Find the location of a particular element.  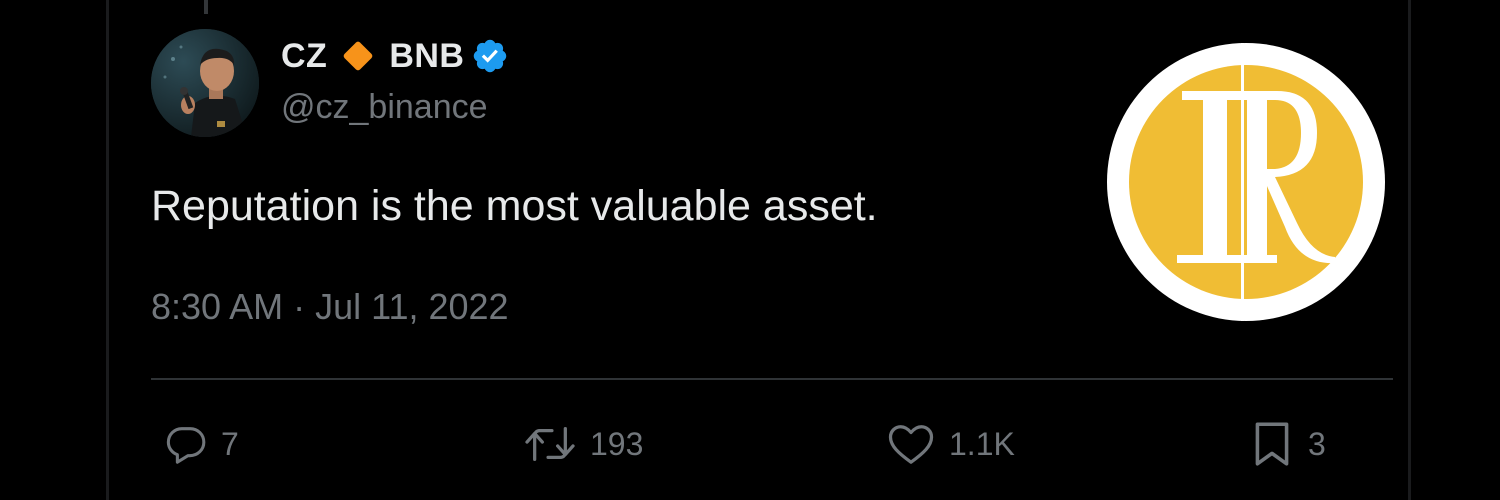

like-count: 1.1K is located at coordinates (982, 443).